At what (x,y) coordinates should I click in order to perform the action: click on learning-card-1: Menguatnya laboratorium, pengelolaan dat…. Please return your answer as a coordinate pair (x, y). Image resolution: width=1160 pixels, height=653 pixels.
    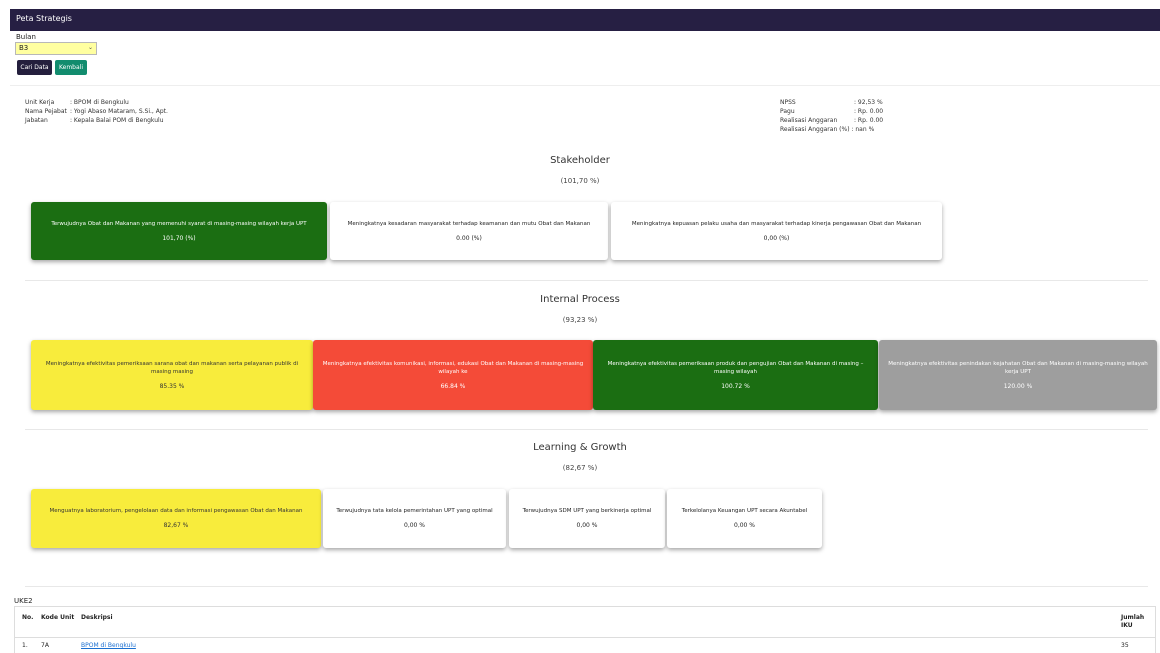
    Looking at the image, I should click on (176, 518).